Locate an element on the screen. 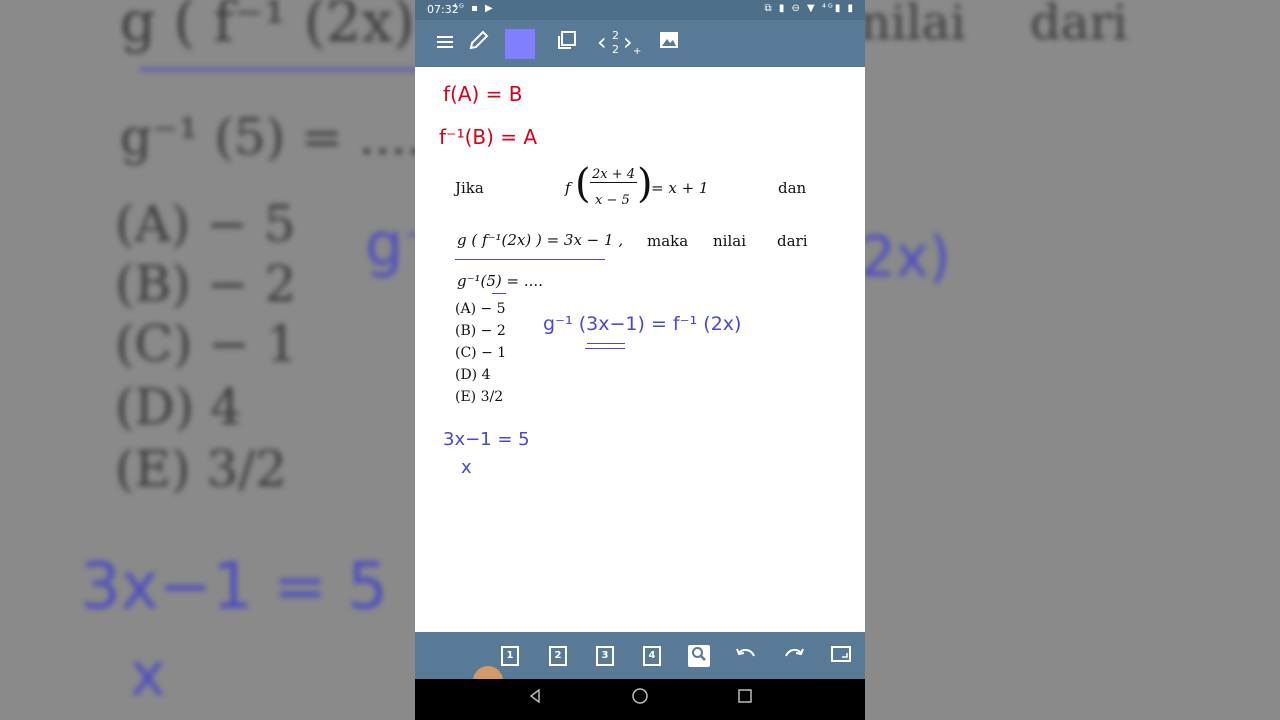 The width and height of the screenshot is (1280, 720). bookmark-4-icon: 4 is located at coordinates (652, 656).